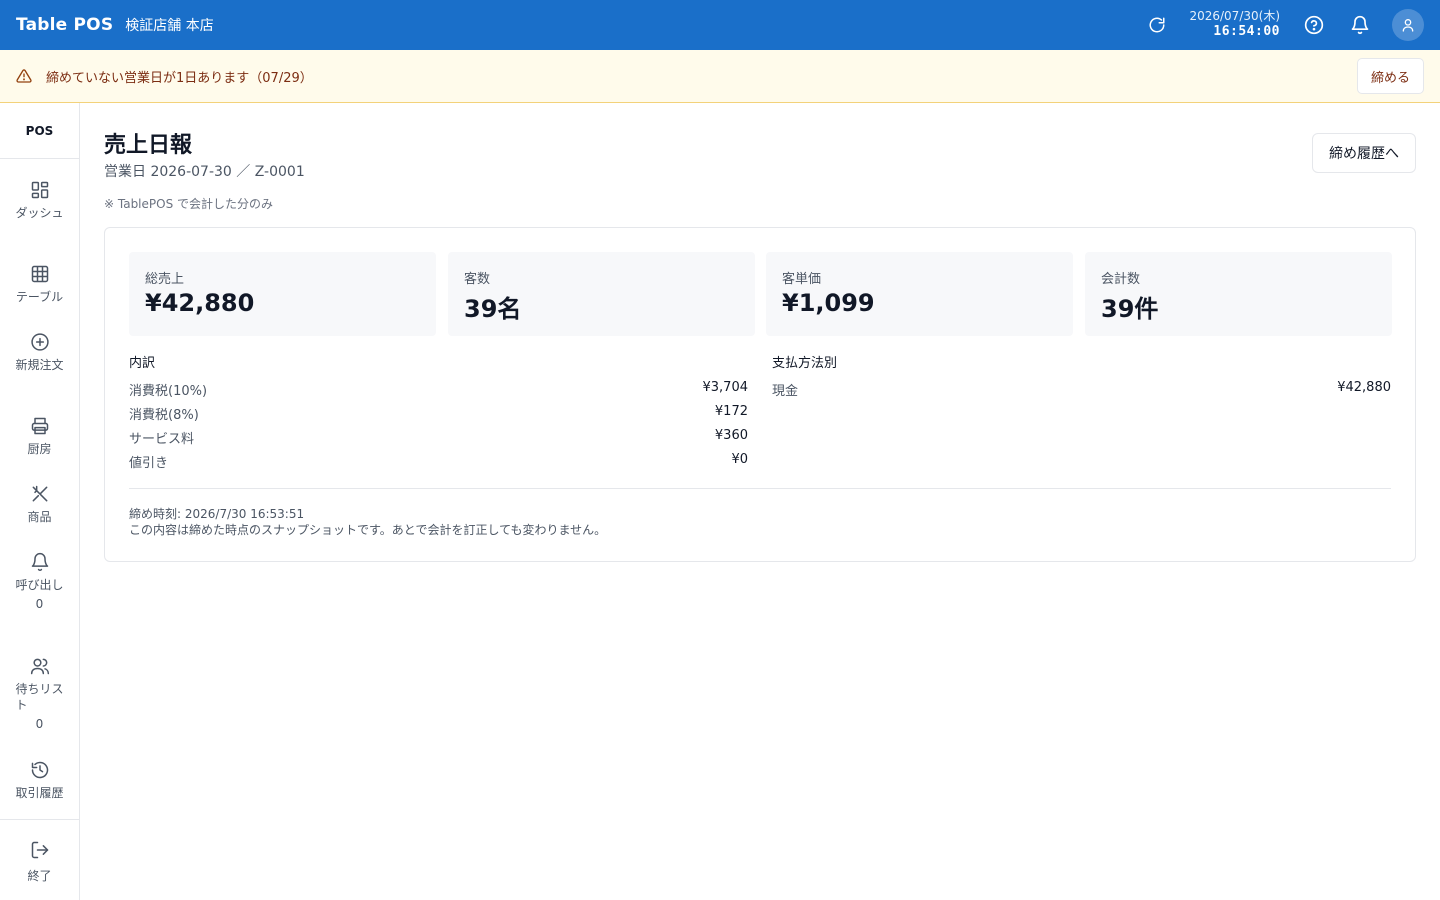 Image resolution: width=1440 pixels, height=900 pixels. Describe the element at coordinates (39, 297) in the screenshot. I see `sidebar-item-label: テーブル` at that location.